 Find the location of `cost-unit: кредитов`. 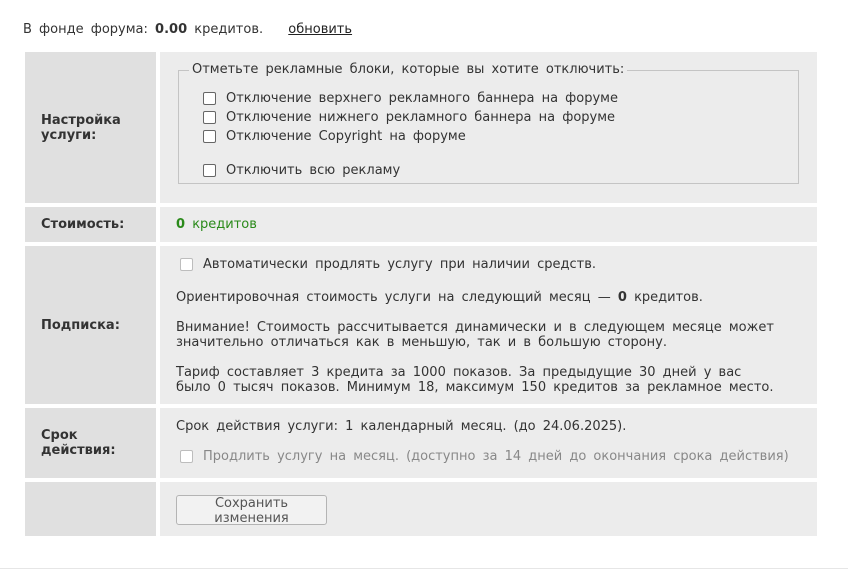

cost-unit: кредитов is located at coordinates (224, 224).